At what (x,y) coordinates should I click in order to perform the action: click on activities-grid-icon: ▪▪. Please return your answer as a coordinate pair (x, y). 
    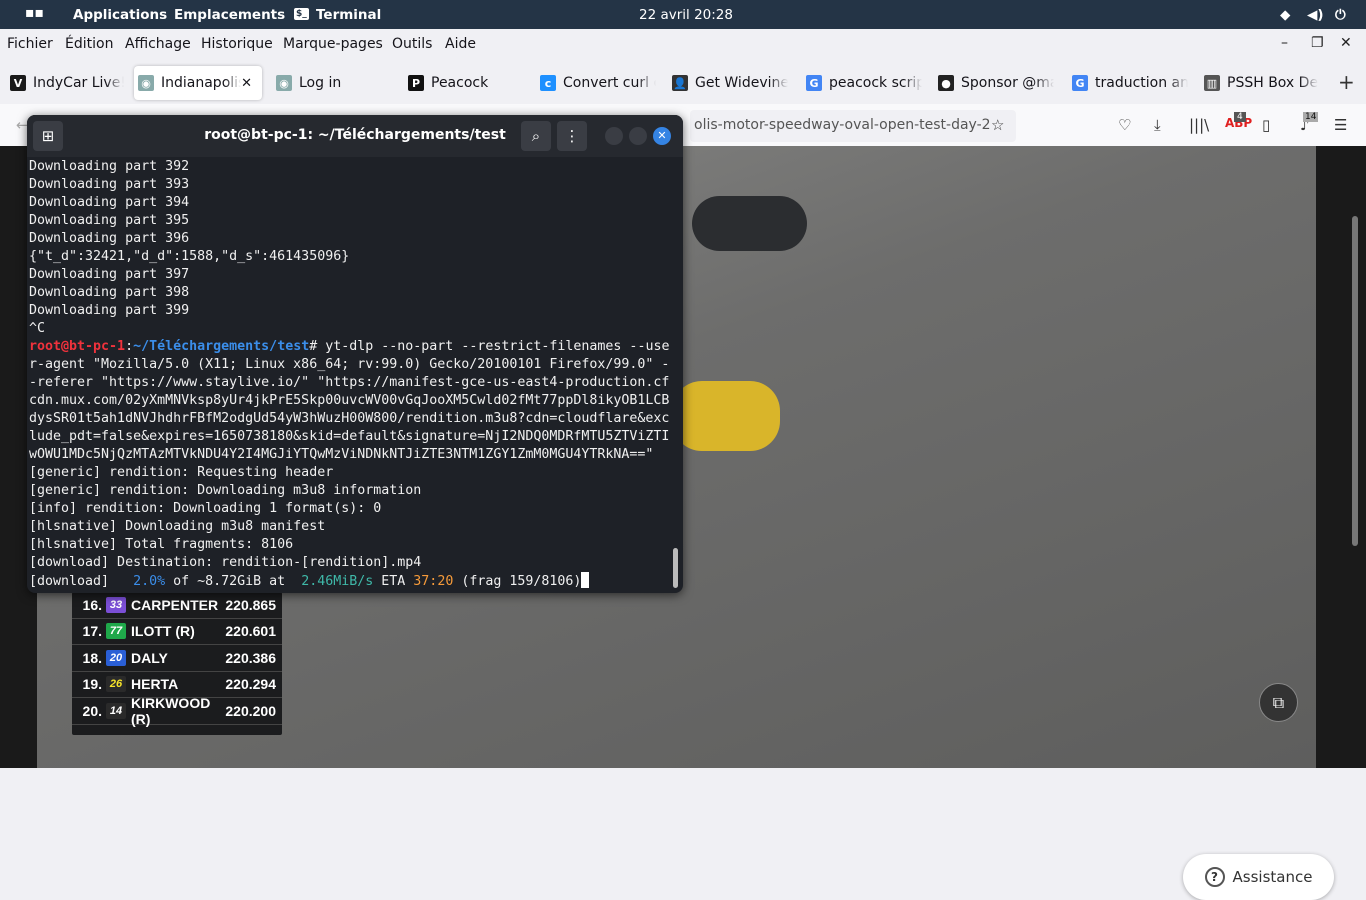
    Looking at the image, I should click on (34, 13).